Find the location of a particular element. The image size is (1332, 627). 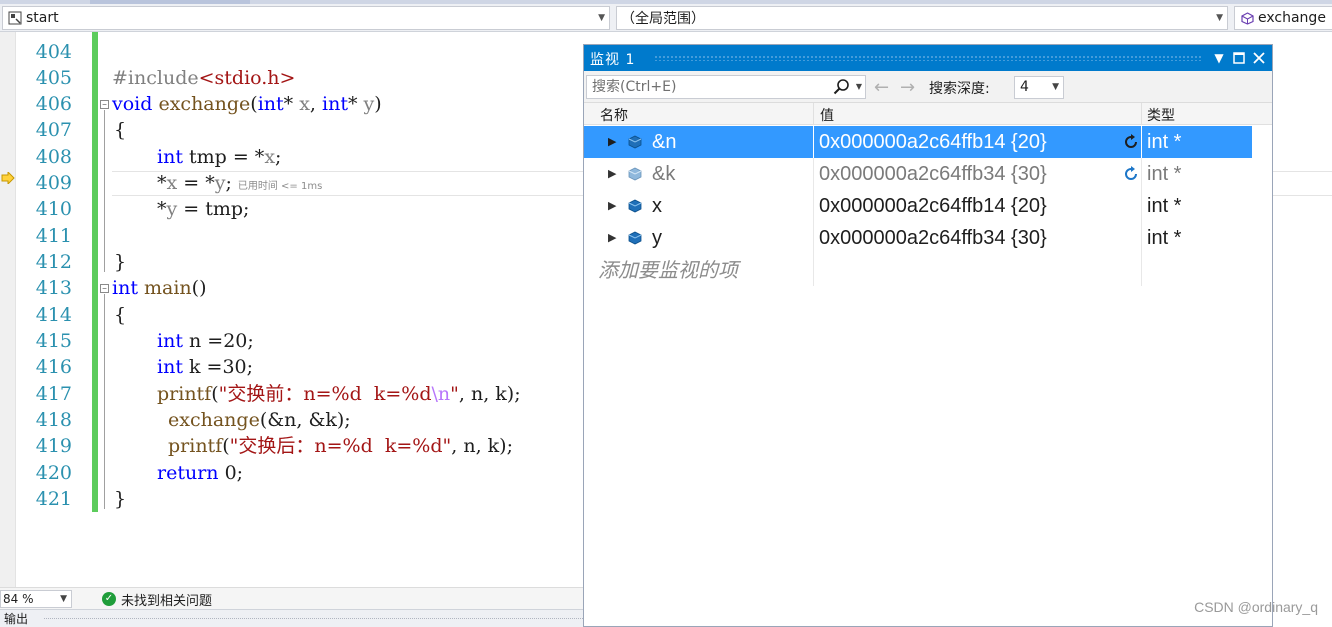

watch-name: y is located at coordinates (657, 238).